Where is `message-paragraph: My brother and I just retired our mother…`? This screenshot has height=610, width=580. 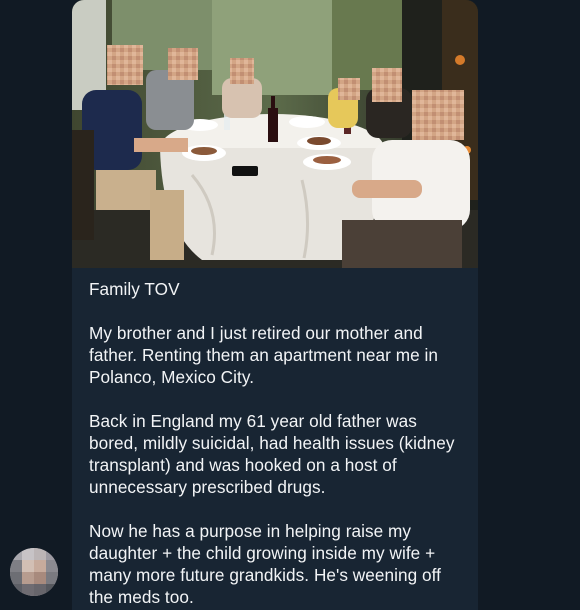
message-paragraph: My brother and I just retired our mother… is located at coordinates (264, 355).